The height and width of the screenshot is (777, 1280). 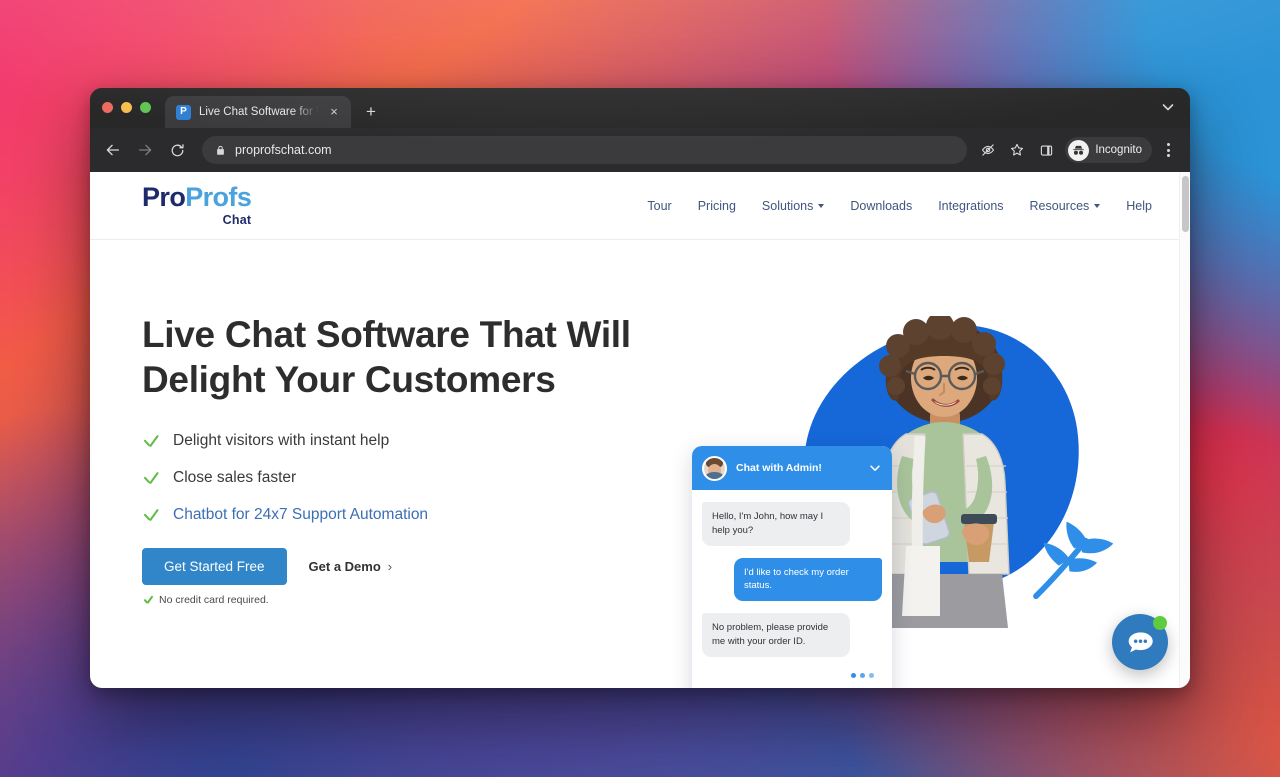 I want to click on nav-item-integrations: Integrations, so click(x=970, y=206).